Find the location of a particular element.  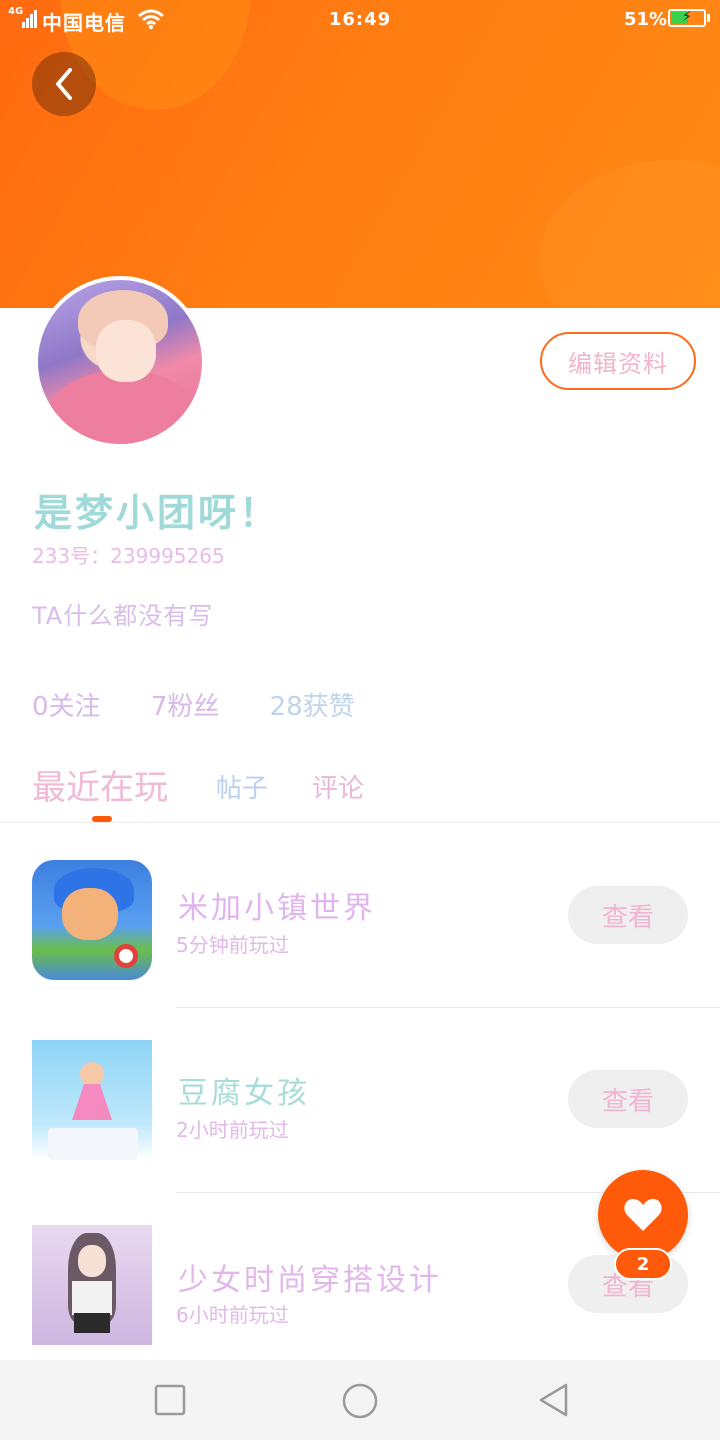

square-icon is located at coordinates (170, 1400).